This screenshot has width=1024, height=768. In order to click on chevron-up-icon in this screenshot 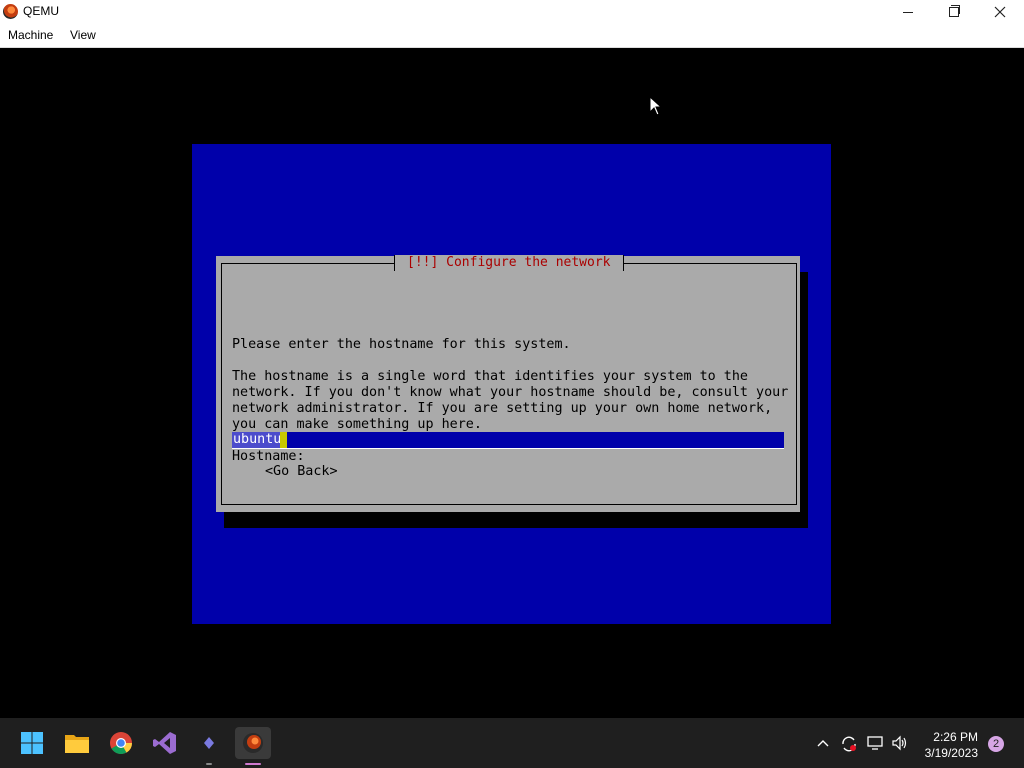, I will do `click(823, 743)`.